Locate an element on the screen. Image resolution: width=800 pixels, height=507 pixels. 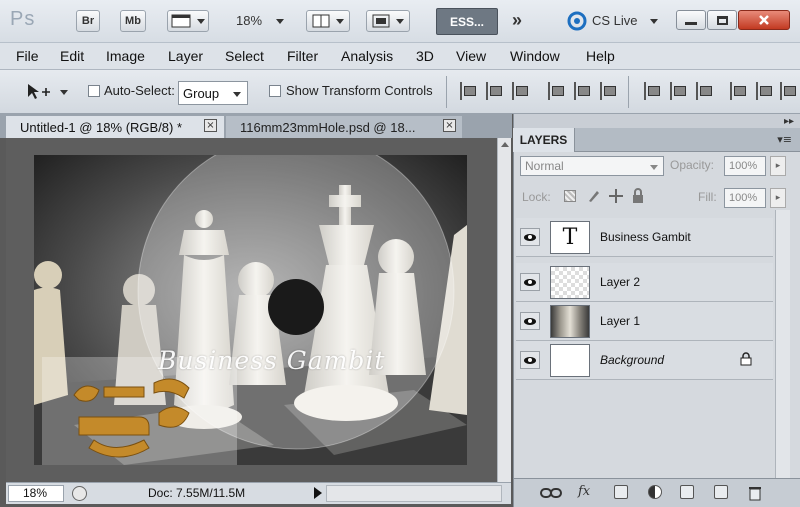
tool-preset-dropdown-icon is located at coordinates (64, 92).